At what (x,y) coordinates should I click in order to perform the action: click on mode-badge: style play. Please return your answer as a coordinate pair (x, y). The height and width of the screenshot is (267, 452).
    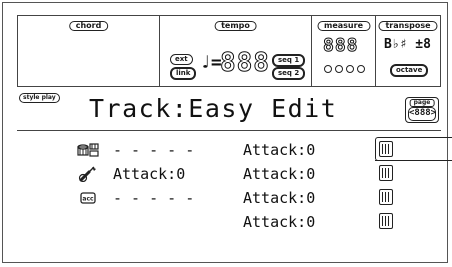
    Looking at the image, I should click on (39, 98).